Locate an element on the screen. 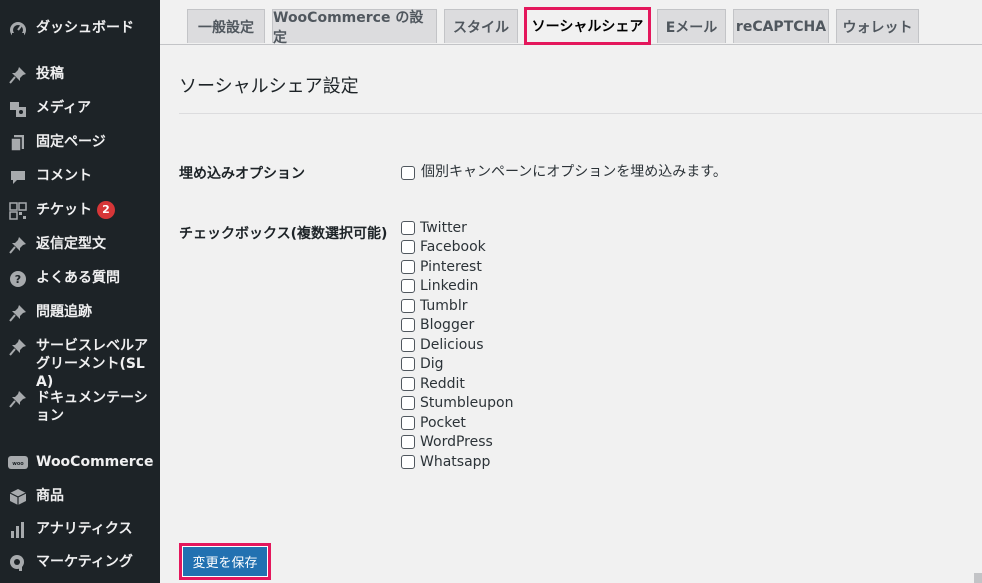  checkbox-pocket is located at coordinates (408, 423).